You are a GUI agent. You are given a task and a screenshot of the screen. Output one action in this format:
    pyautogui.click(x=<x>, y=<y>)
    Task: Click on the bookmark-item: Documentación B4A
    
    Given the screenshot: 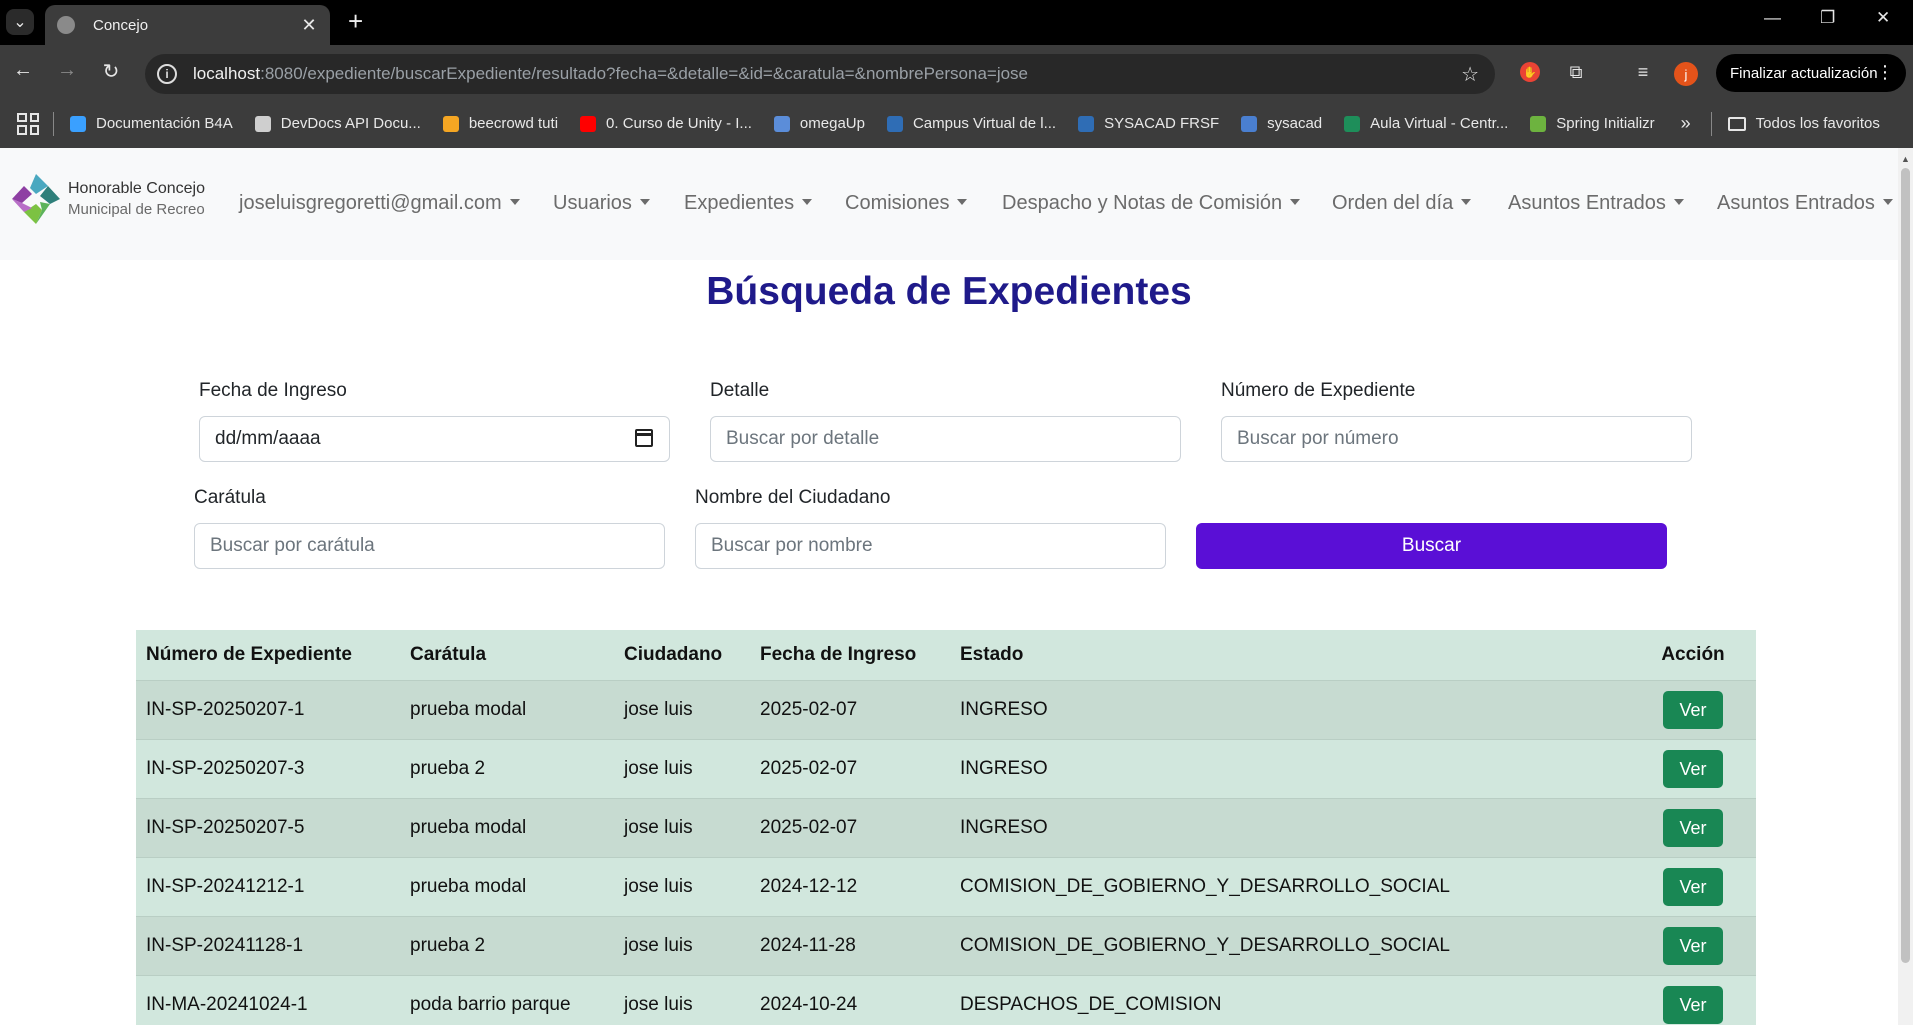 What is the action you would take?
    pyautogui.click(x=151, y=123)
    